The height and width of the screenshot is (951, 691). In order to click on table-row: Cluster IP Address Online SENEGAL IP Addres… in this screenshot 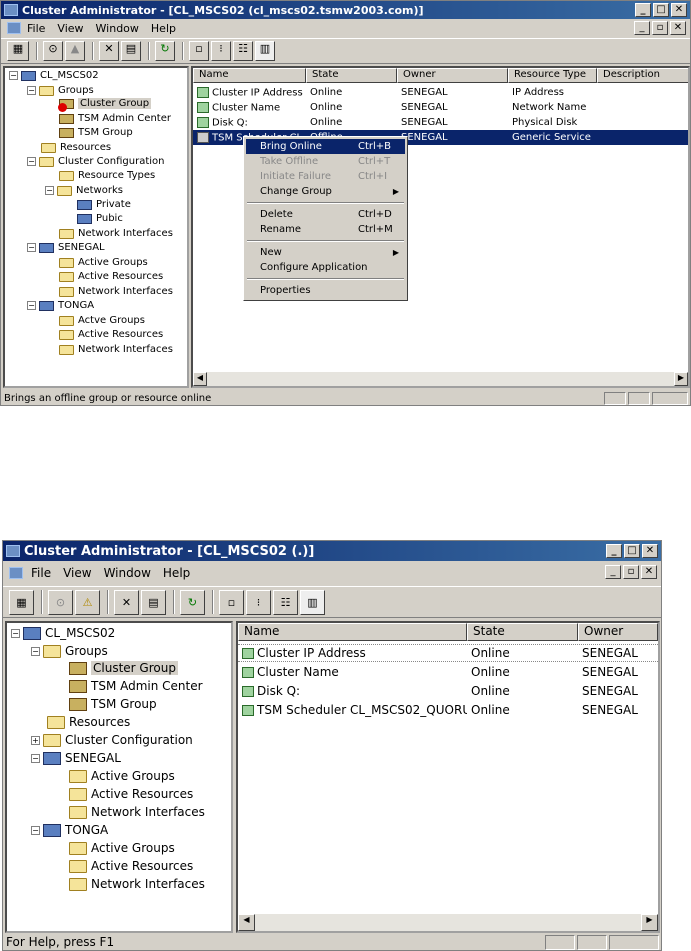, I will do `click(440, 92)`.